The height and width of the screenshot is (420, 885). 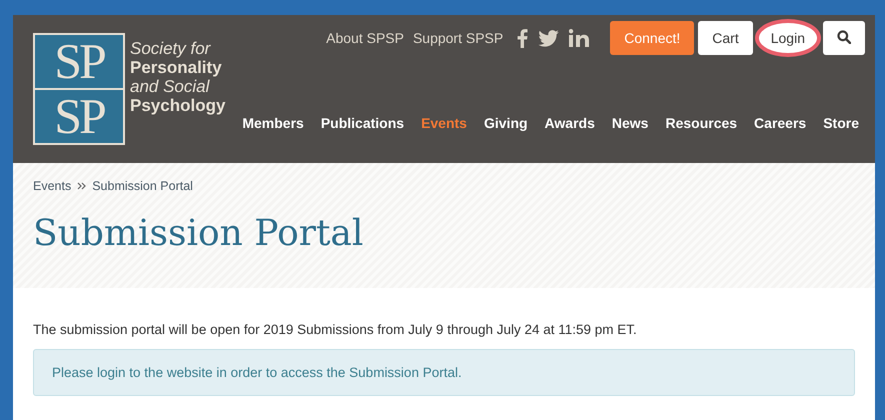 I want to click on logo-text: and Social, so click(x=170, y=86).